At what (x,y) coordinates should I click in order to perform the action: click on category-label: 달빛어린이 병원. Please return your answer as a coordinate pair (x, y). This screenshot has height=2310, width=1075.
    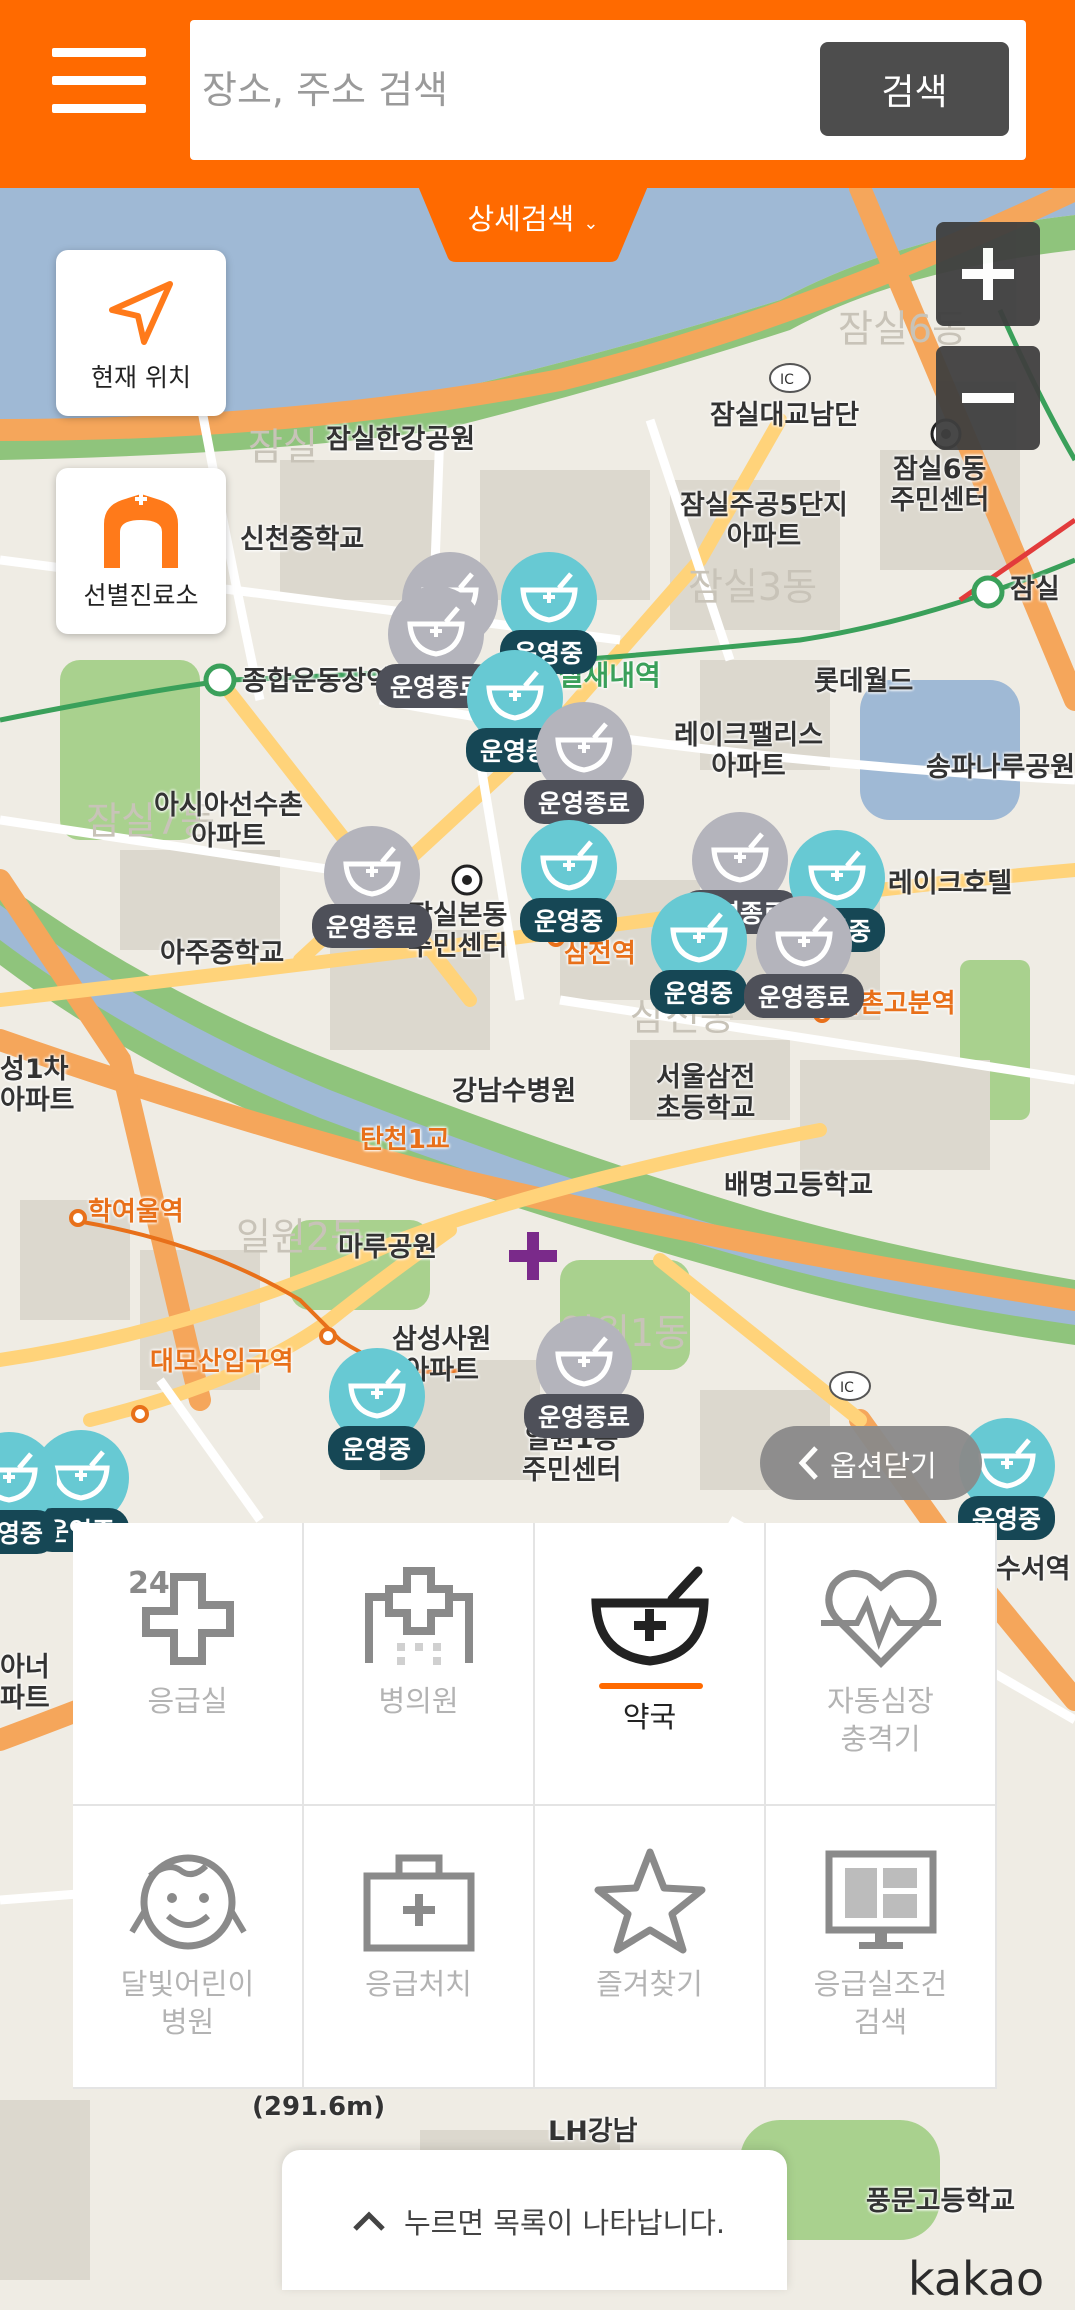
    Looking at the image, I should click on (187, 2003).